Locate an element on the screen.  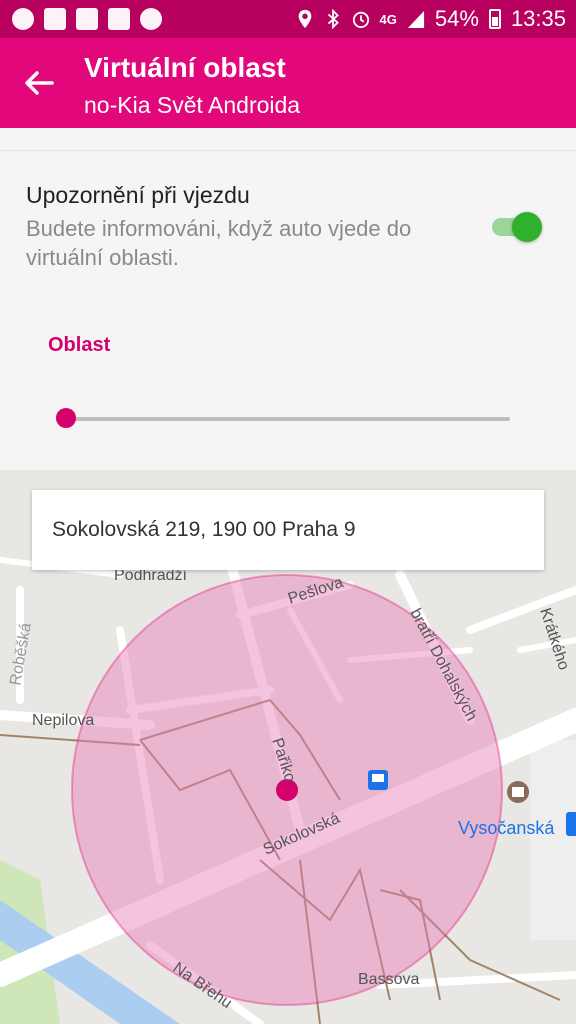
bluetooth-icon is located at coordinates (333, 19).